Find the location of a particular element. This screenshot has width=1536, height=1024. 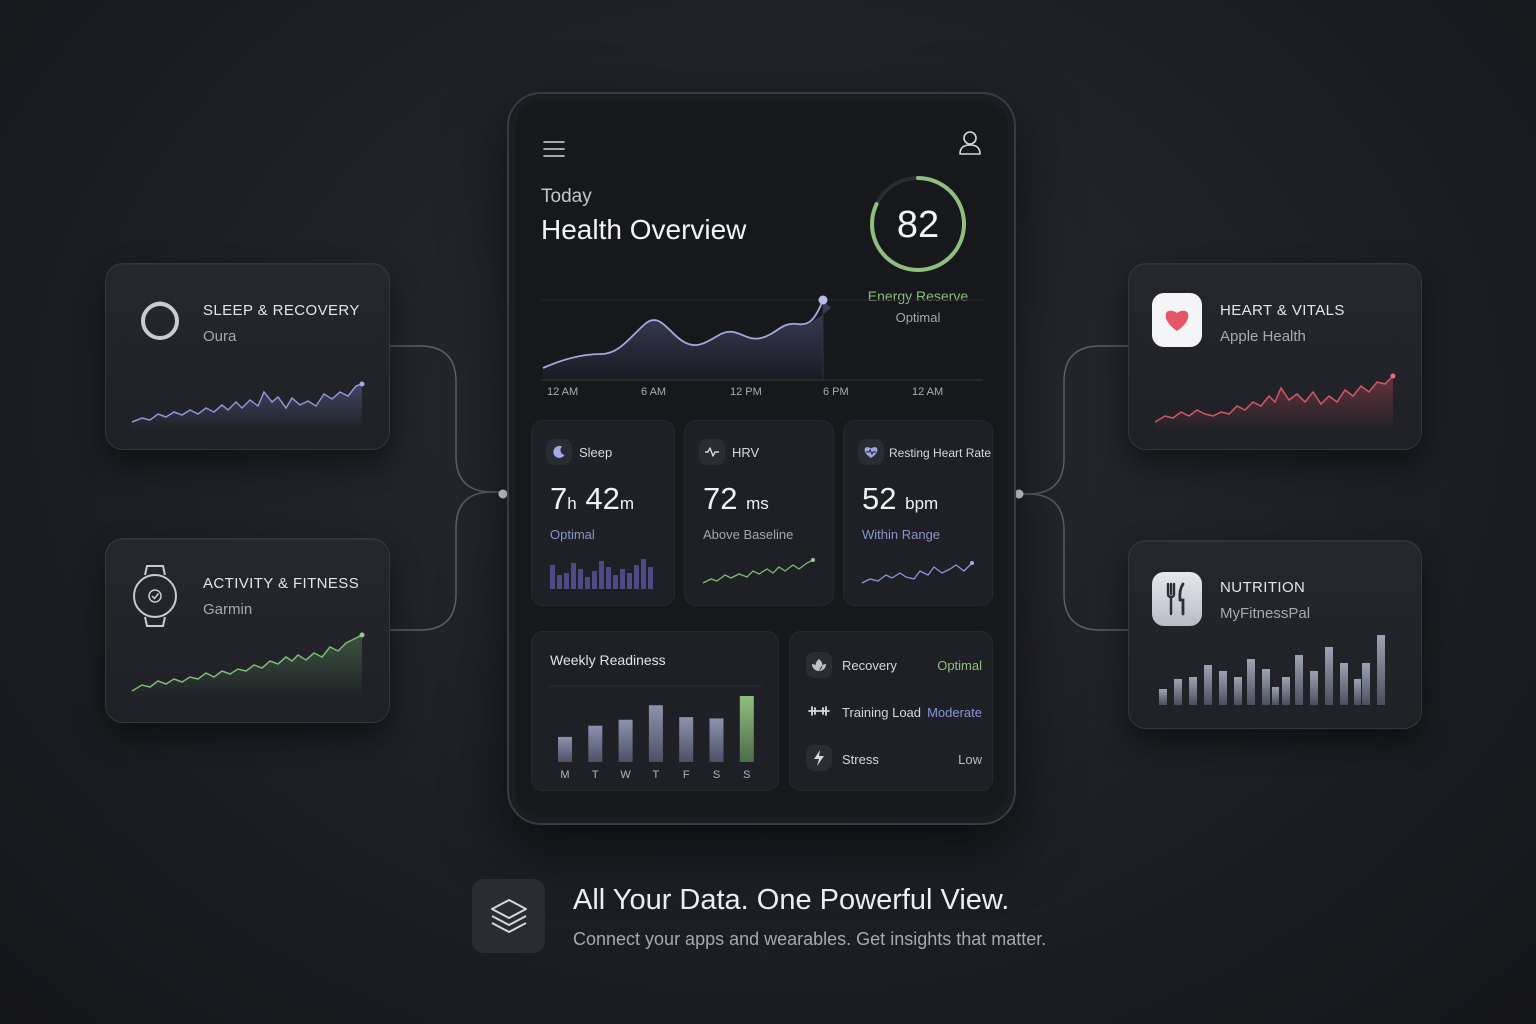

weekly-readiness-title: Weekly Readiness is located at coordinates (608, 660).